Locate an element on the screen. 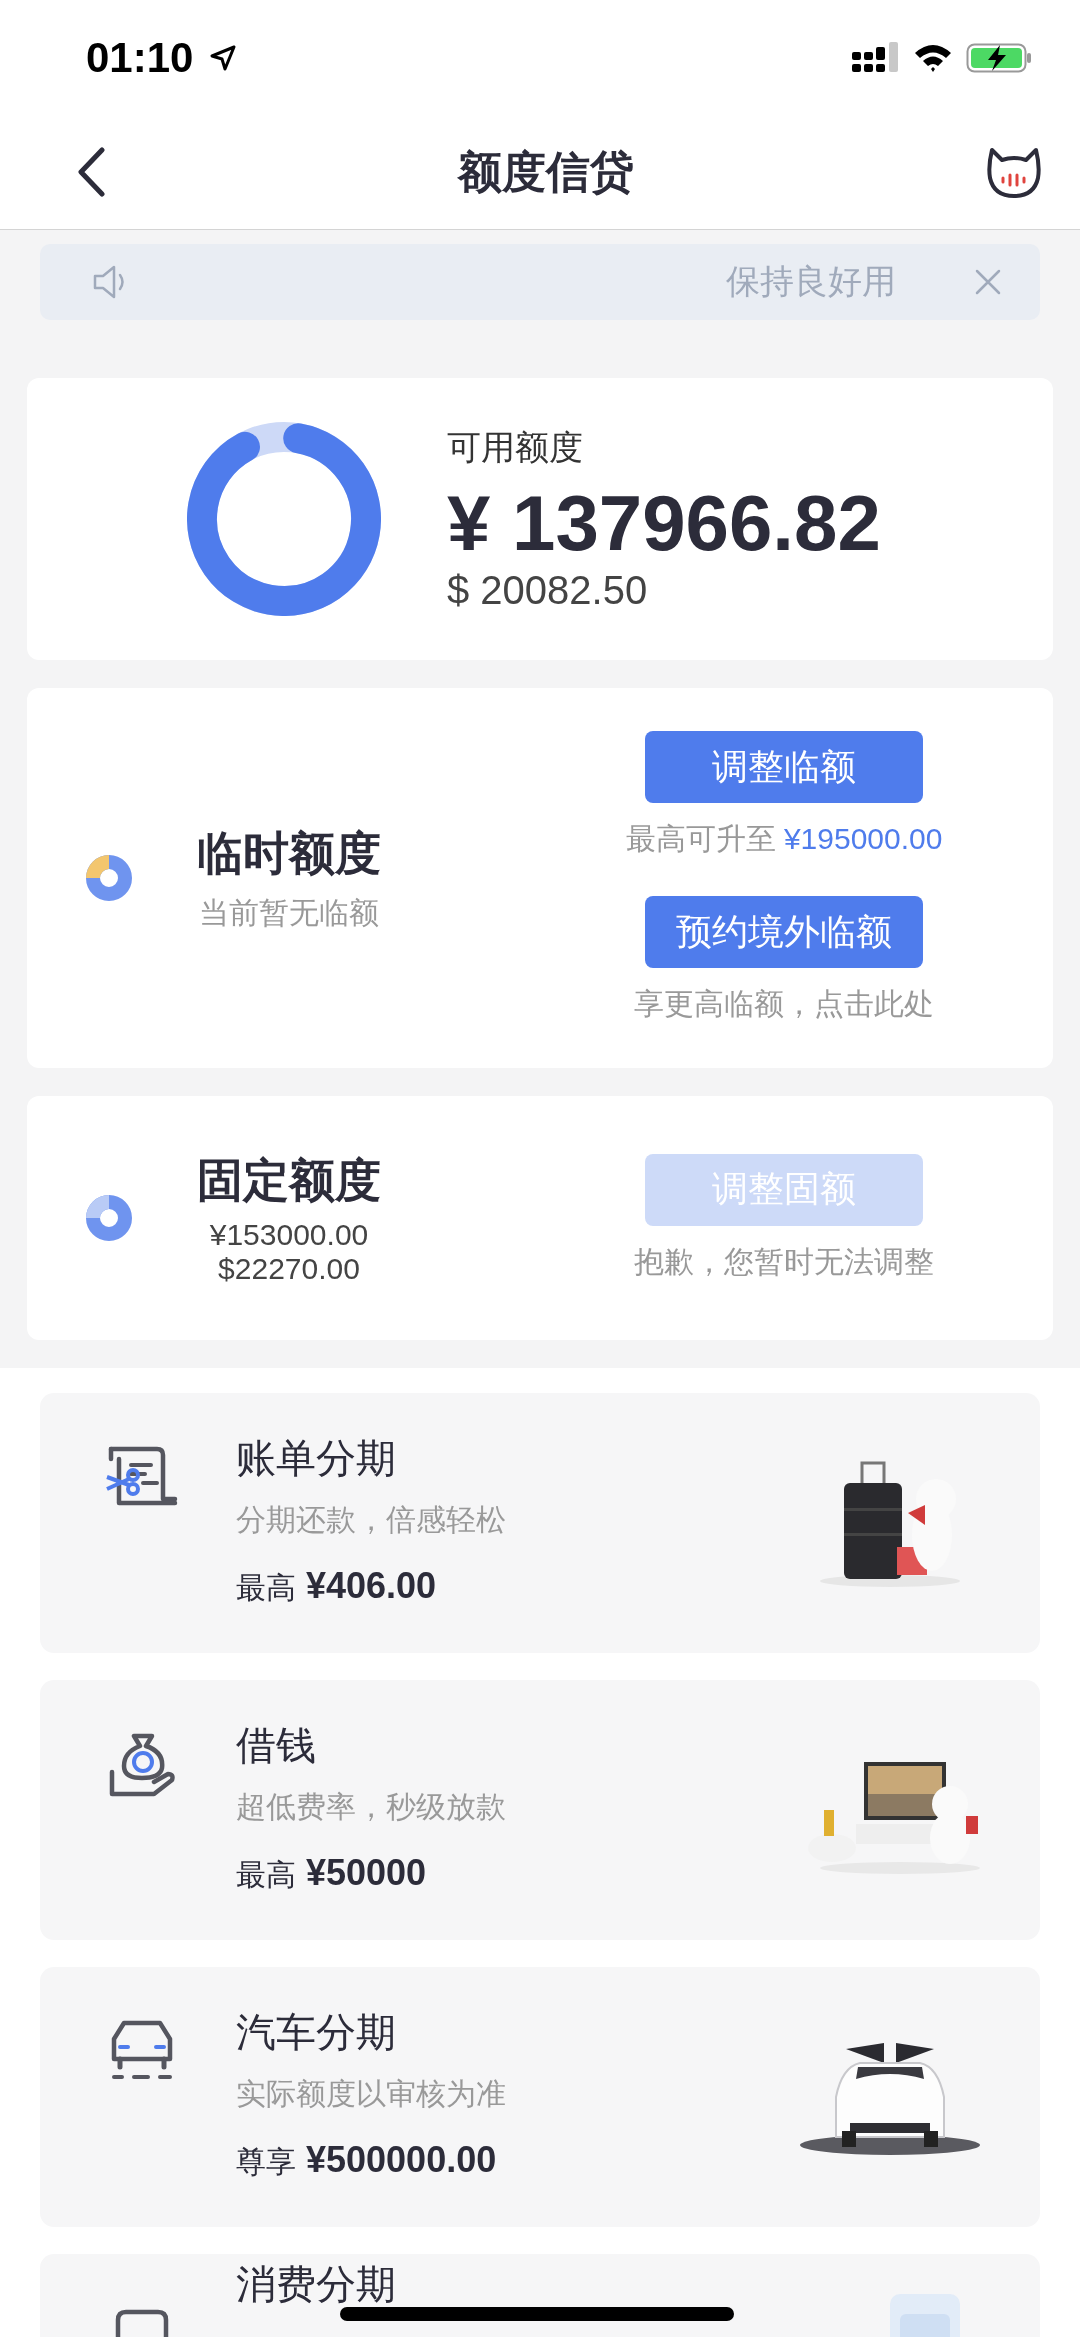 The image size is (1080, 2337). page-title: 额度信贷 is located at coordinates (546, 171).